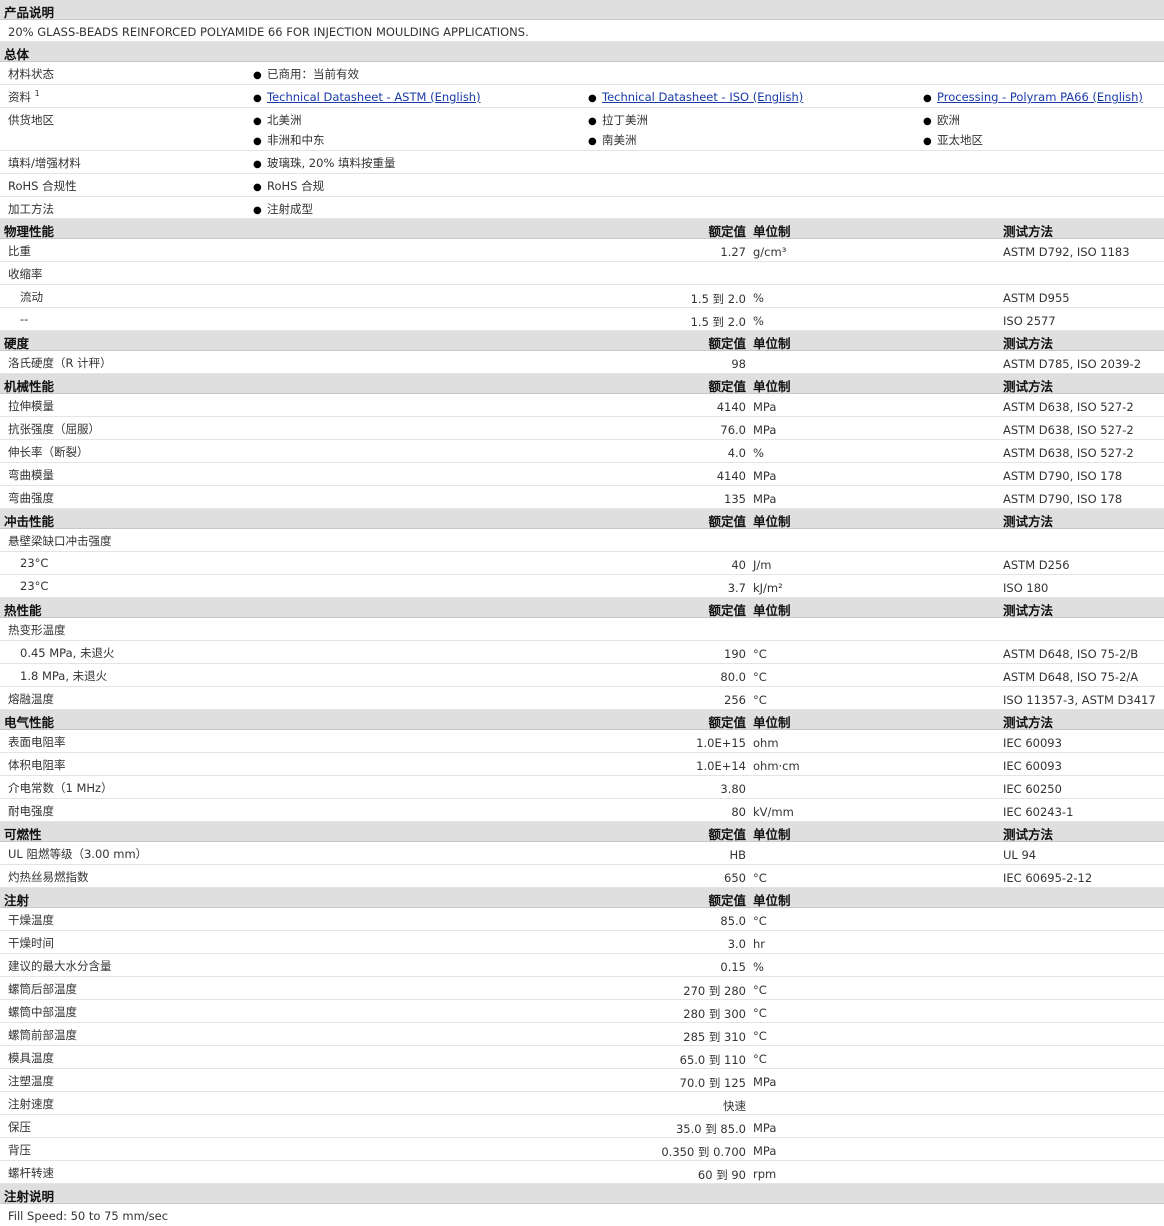 This screenshot has height=1226, width=1164. What do you see at coordinates (19, 251) in the screenshot?
I see `property-label: 比重` at bounding box center [19, 251].